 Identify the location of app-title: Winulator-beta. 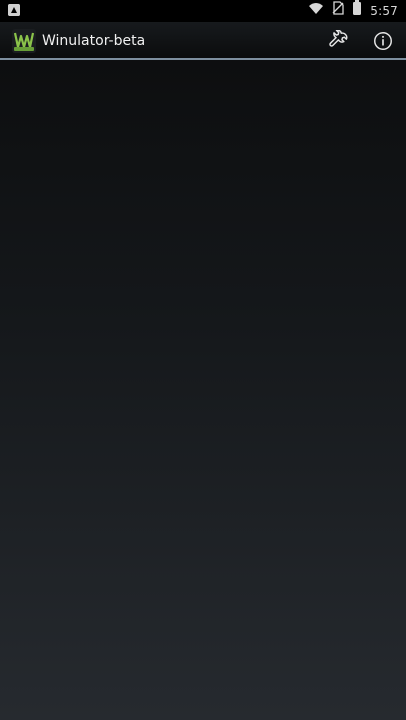
(94, 41).